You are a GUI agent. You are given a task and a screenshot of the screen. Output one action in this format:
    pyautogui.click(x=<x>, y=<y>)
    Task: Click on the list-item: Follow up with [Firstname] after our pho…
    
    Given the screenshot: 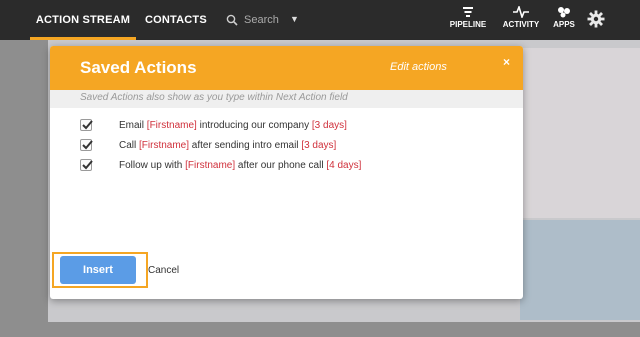 What is the action you would take?
    pyautogui.click(x=220, y=165)
    